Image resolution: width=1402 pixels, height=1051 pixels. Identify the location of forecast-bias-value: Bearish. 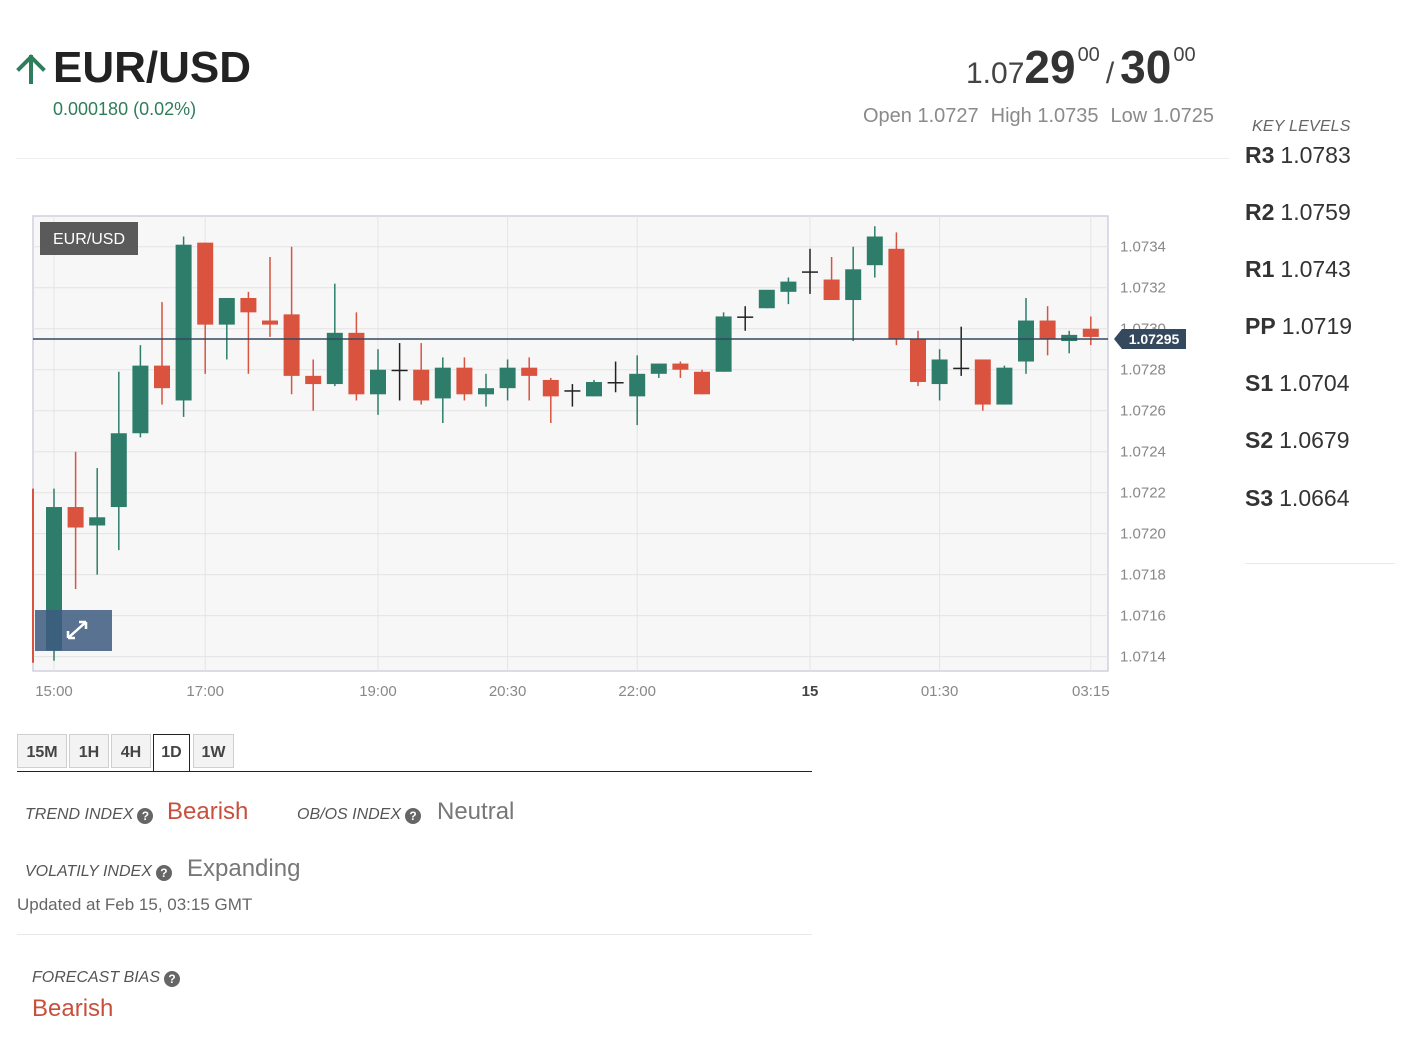
(73, 1008).